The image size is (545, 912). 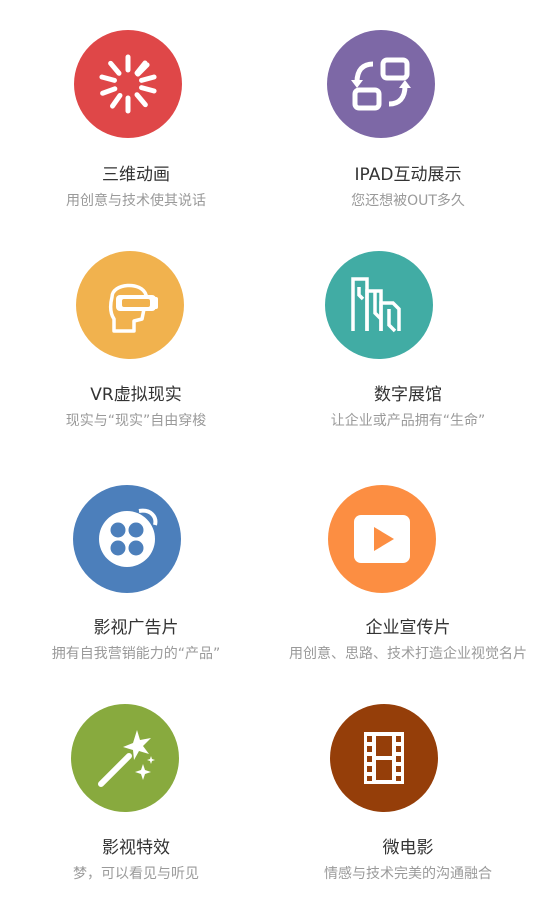 I want to click on service-item-vfx: 影视特效 梦，可以看见与听见, so click(x=136, y=796).